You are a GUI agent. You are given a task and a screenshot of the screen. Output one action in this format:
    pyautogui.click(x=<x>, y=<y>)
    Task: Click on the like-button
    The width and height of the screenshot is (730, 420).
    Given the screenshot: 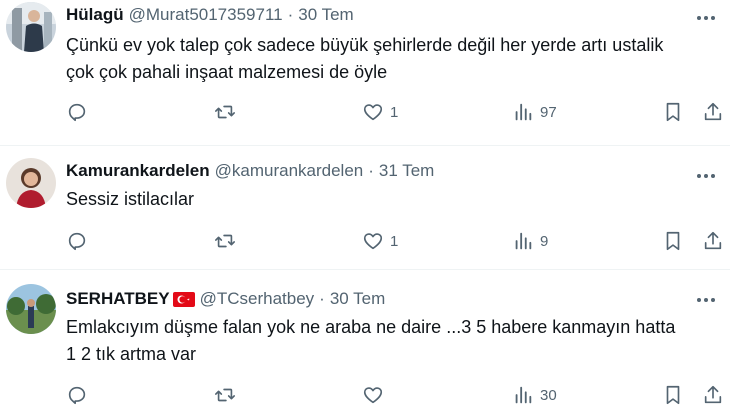 What is the action you would take?
    pyautogui.click(x=376, y=395)
    